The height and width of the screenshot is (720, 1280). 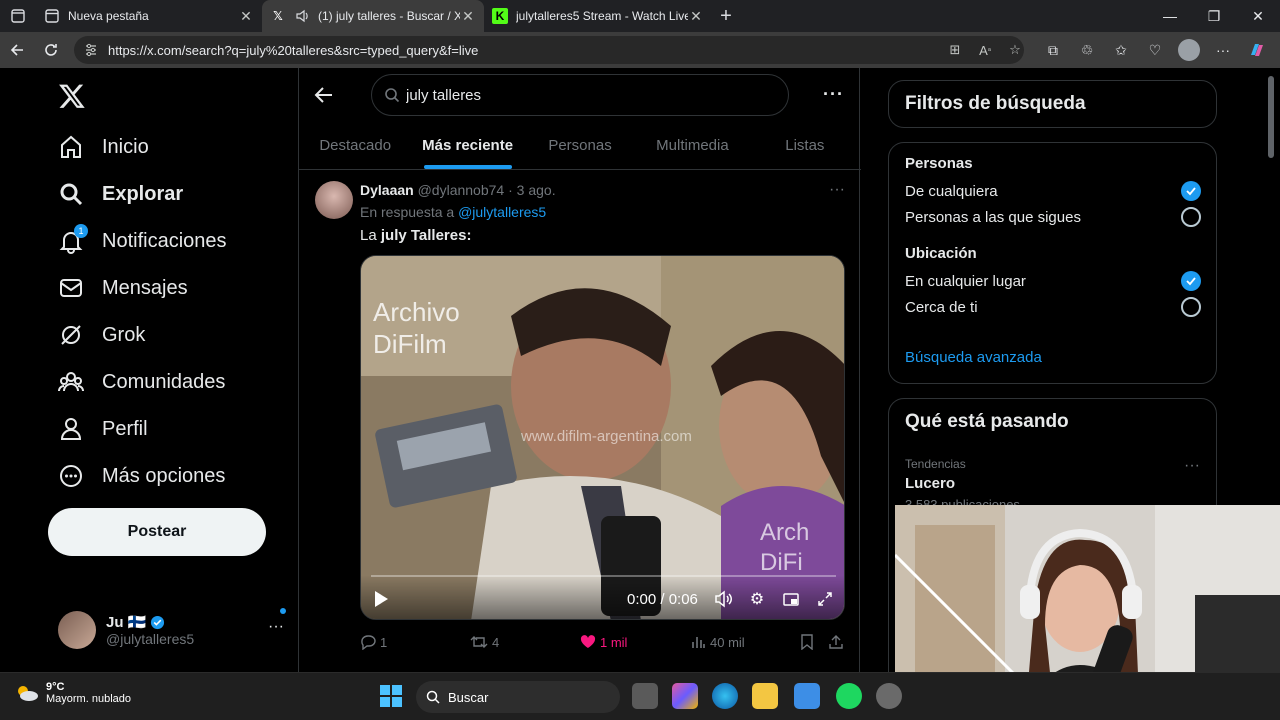 I want to click on search-box, so click(x=580, y=95).